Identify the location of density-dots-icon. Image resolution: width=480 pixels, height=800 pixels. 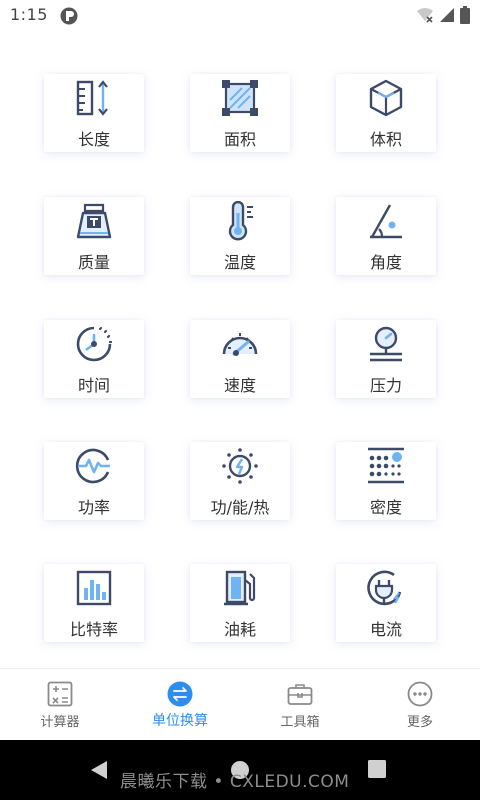
(386, 465).